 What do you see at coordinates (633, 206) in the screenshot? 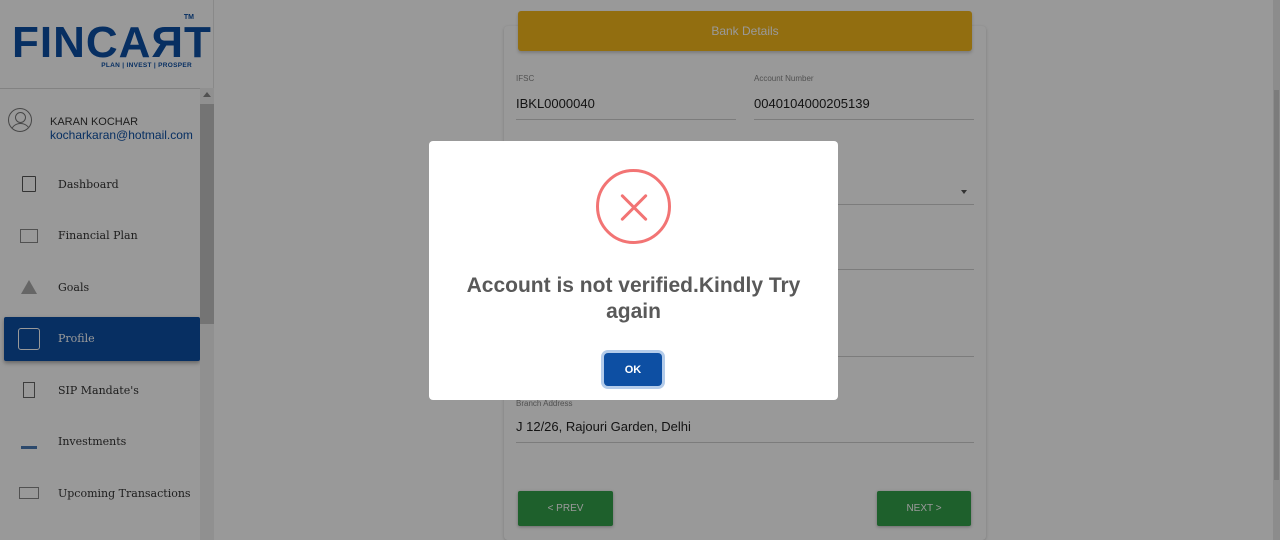
I see `error-x-icon` at bounding box center [633, 206].